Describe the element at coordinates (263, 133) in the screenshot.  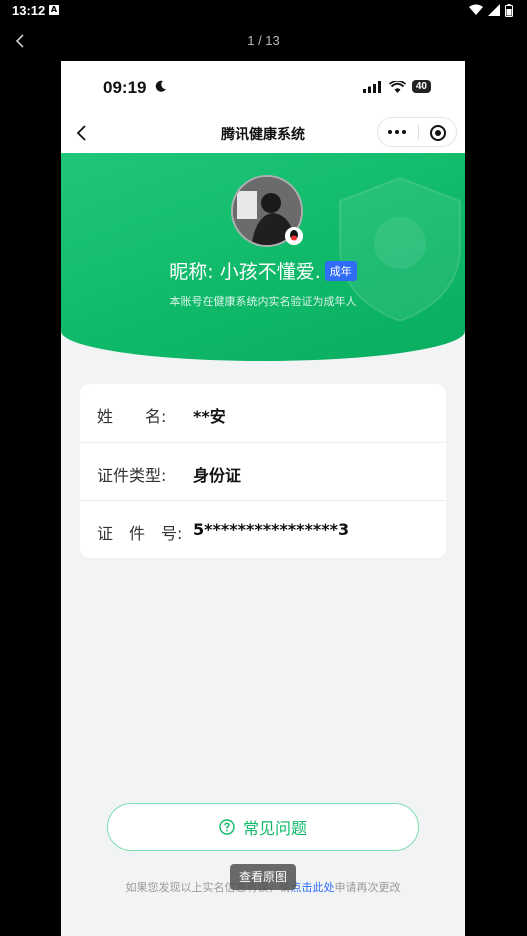
I see `mini-program-nav: 腾讯健康系统` at that location.